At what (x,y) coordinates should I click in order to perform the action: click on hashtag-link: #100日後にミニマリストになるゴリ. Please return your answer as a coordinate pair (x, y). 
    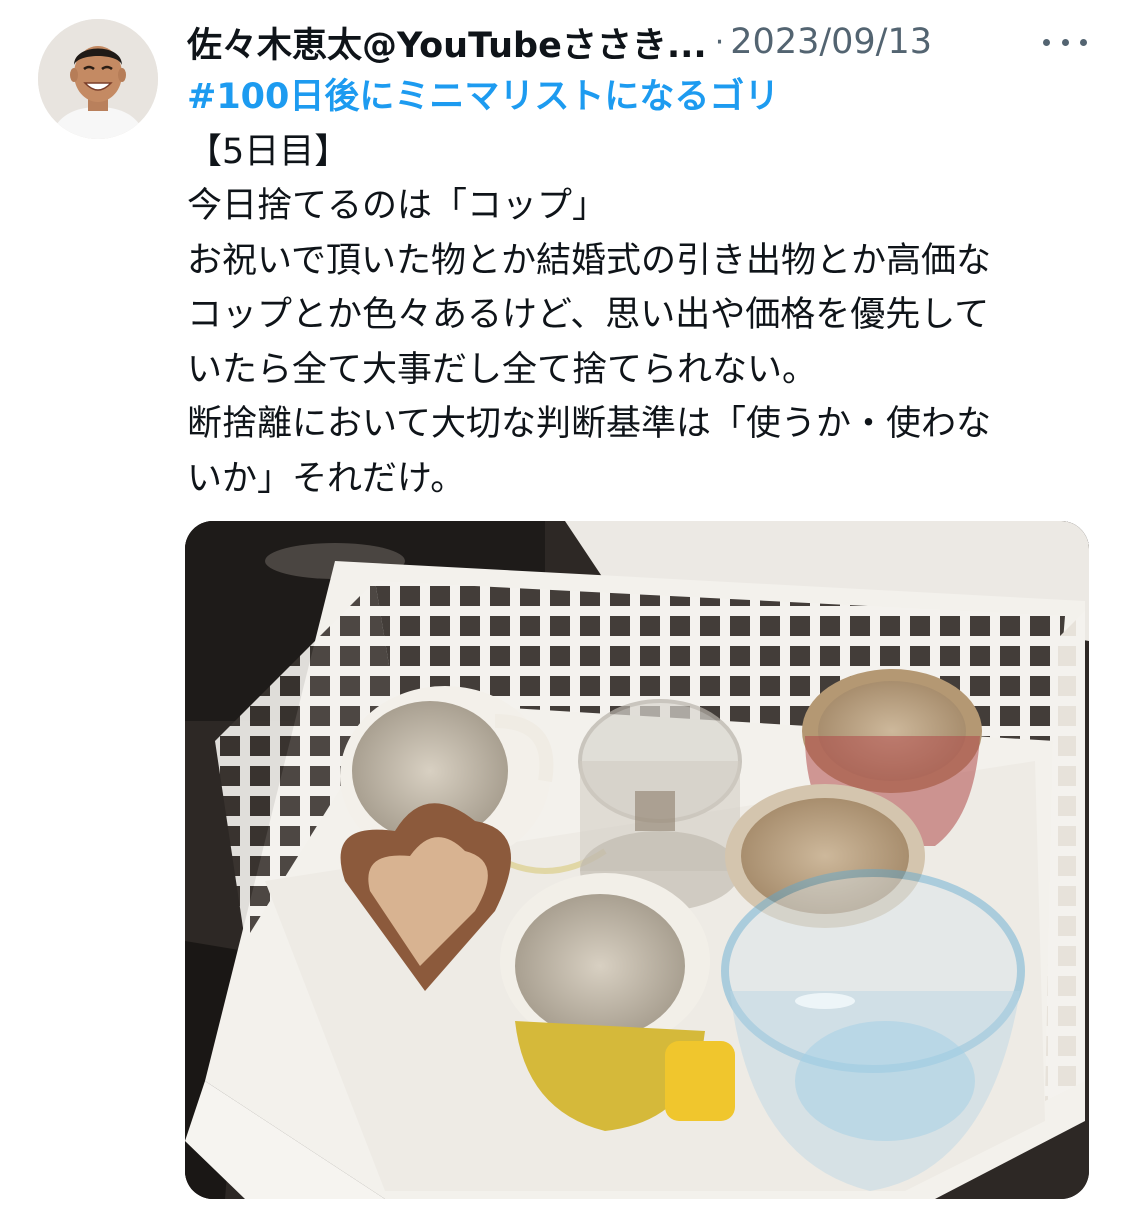
    Looking at the image, I should click on (642, 97).